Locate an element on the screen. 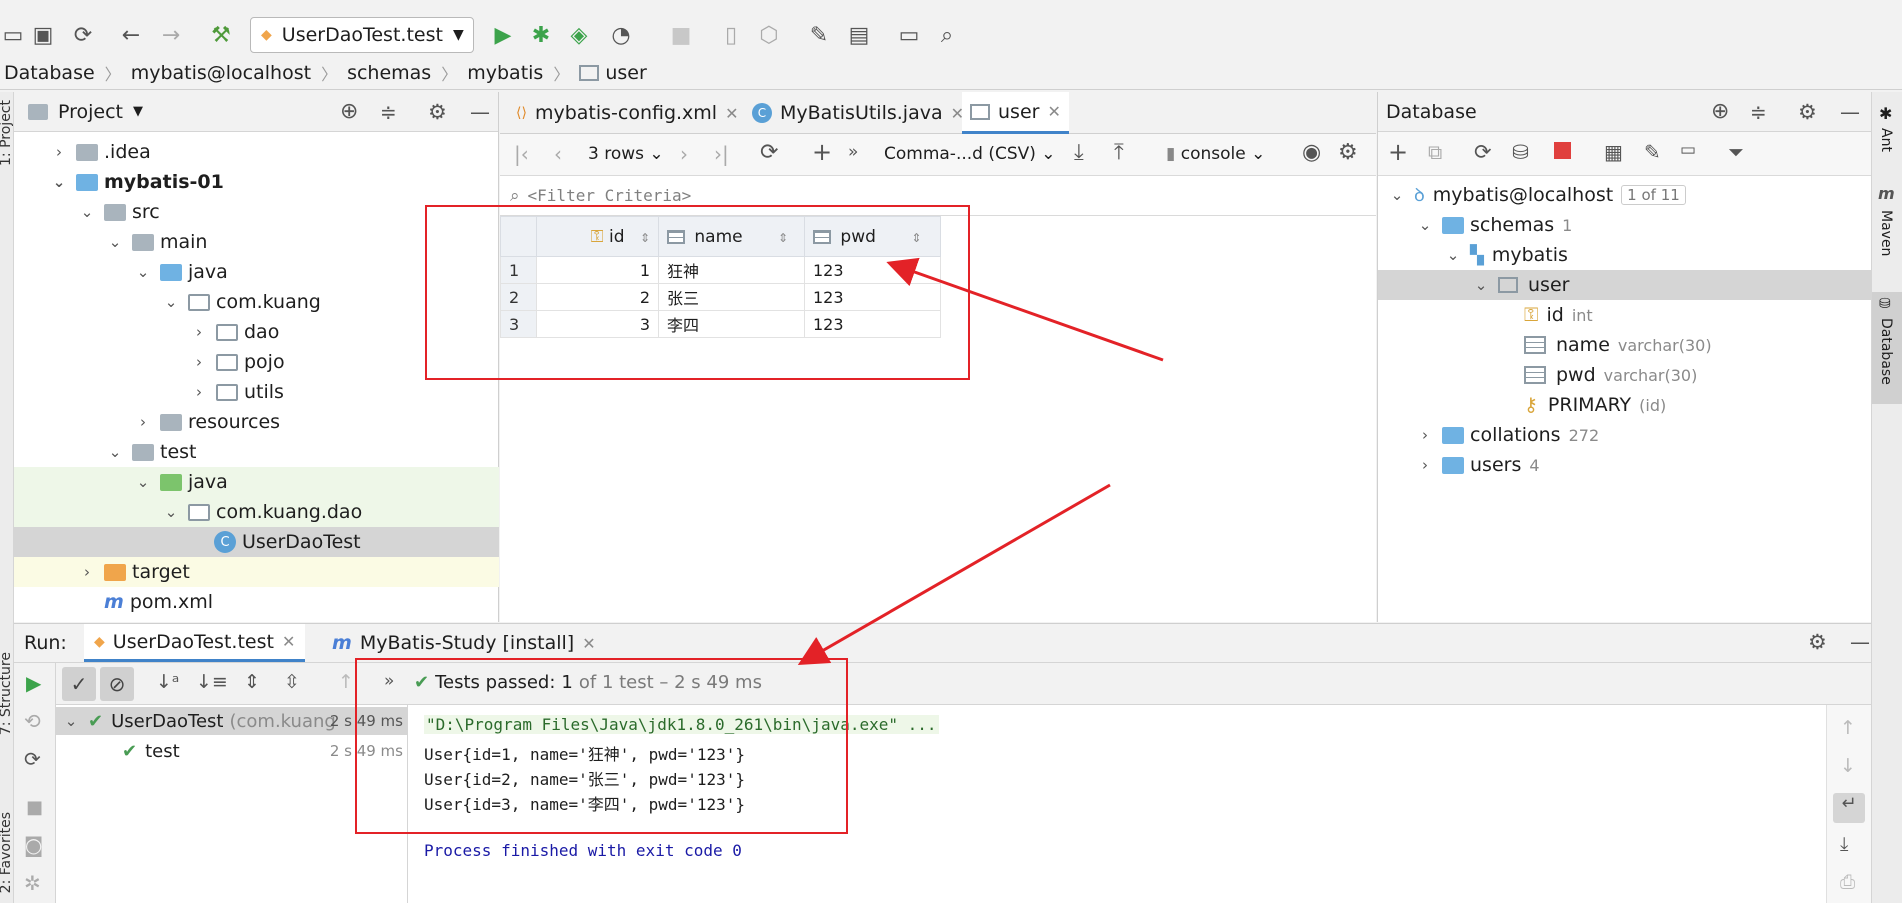 This screenshot has width=1902, height=903. arrow-to-console is located at coordinates (954, 574).